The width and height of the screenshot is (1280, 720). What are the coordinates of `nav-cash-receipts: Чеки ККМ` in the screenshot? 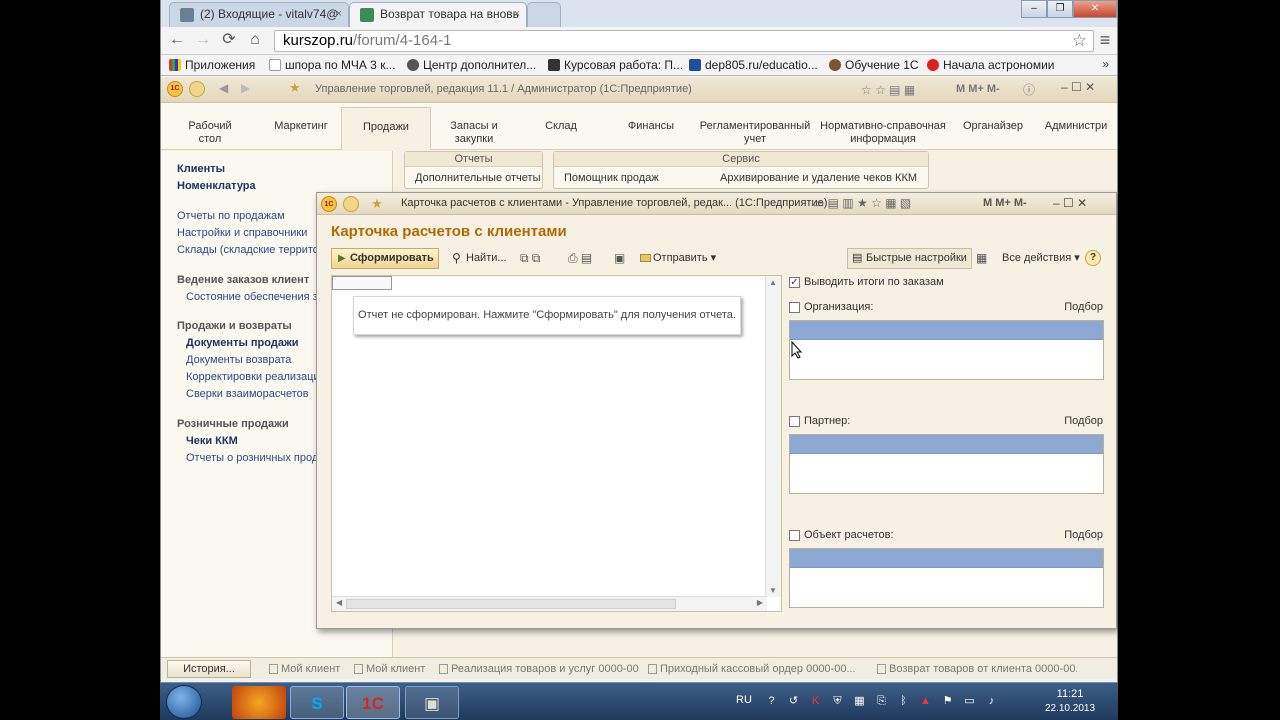 It's located at (212, 441).